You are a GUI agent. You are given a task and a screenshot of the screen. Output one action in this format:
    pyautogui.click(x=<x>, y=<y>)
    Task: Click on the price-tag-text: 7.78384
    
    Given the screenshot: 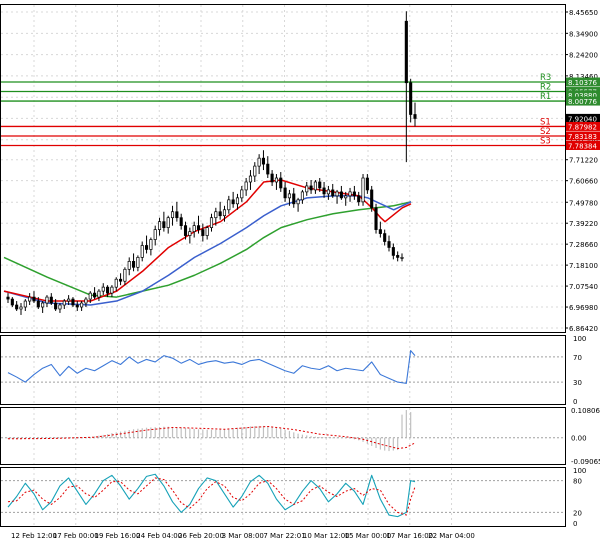 What is the action you would take?
    pyautogui.click(x=582, y=146)
    